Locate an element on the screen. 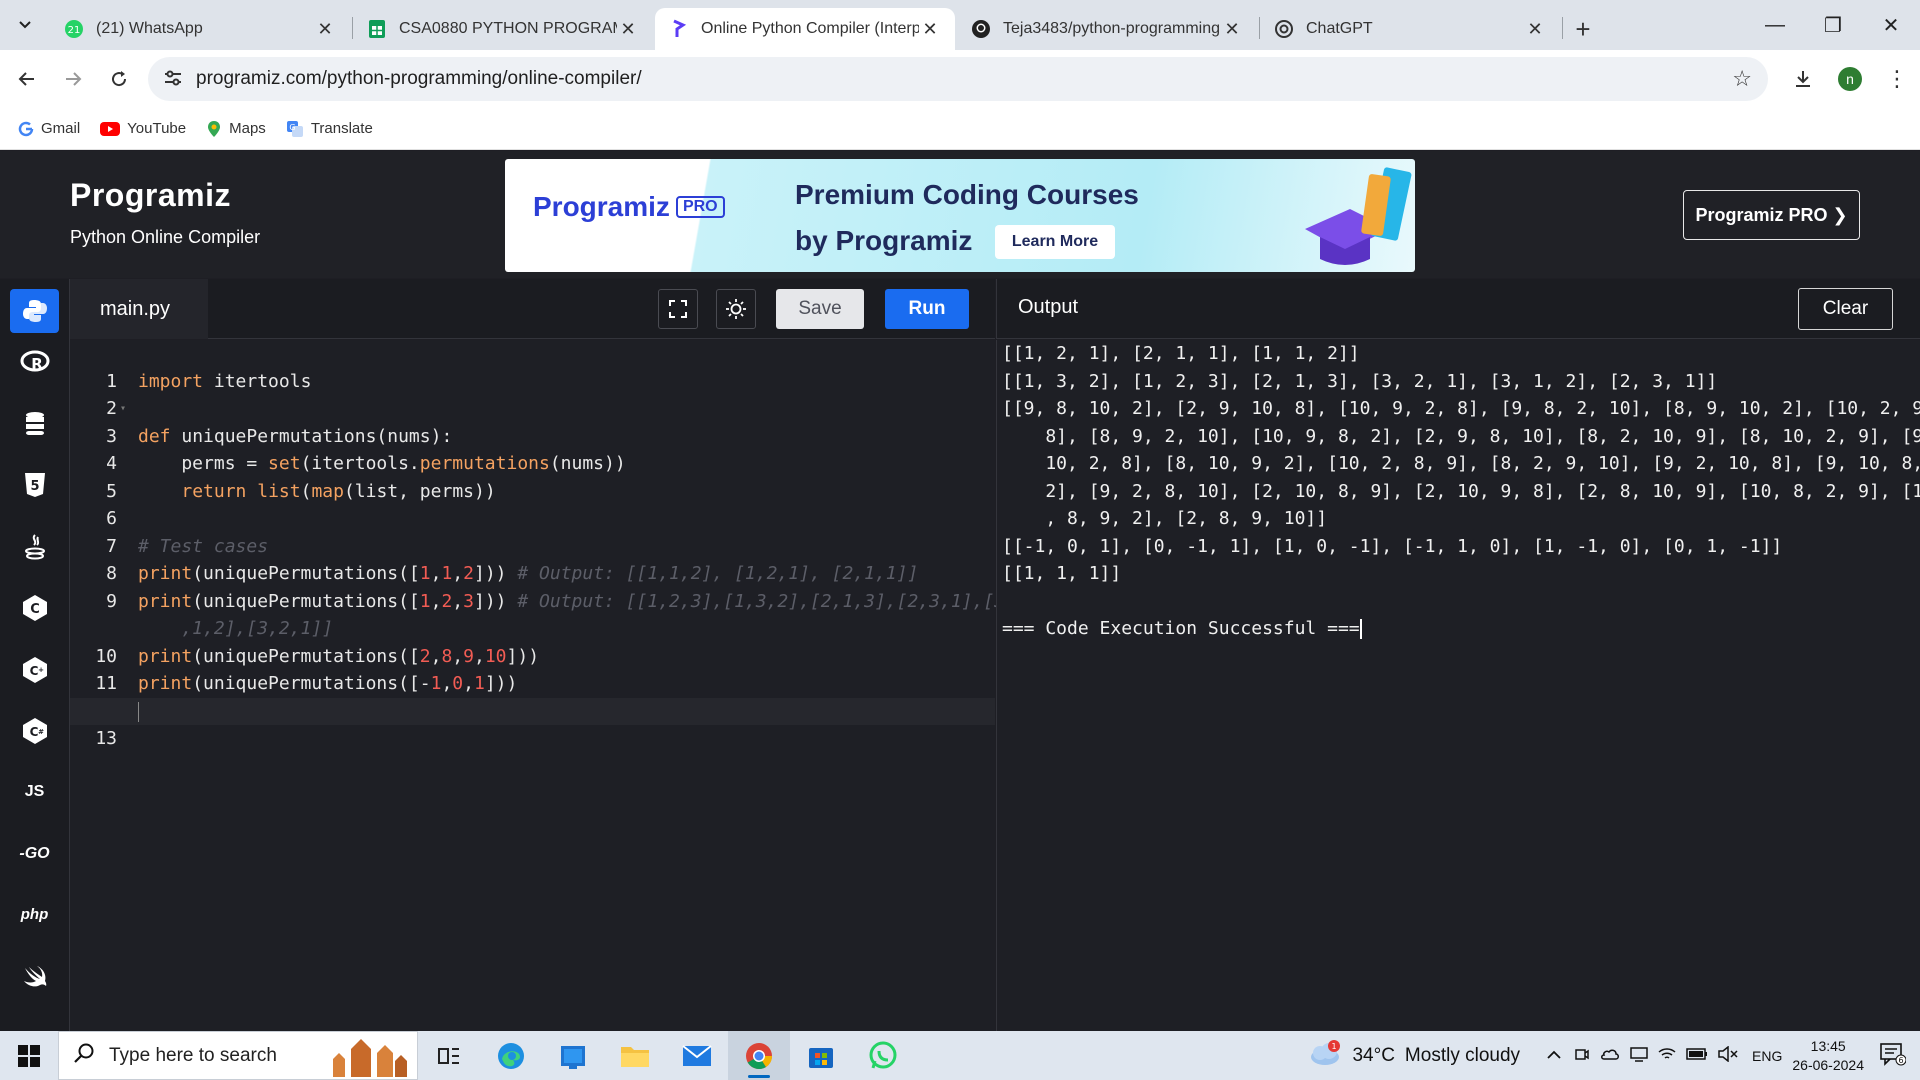 The height and width of the screenshot is (1080, 1920). bookmark-translate: G Translate is located at coordinates (329, 129).